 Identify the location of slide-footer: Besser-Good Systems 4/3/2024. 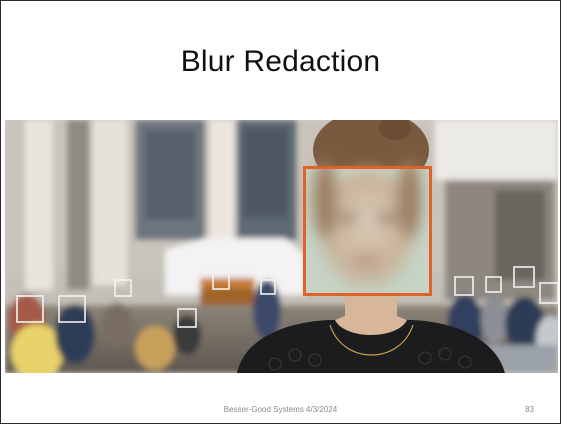
(280, 409).